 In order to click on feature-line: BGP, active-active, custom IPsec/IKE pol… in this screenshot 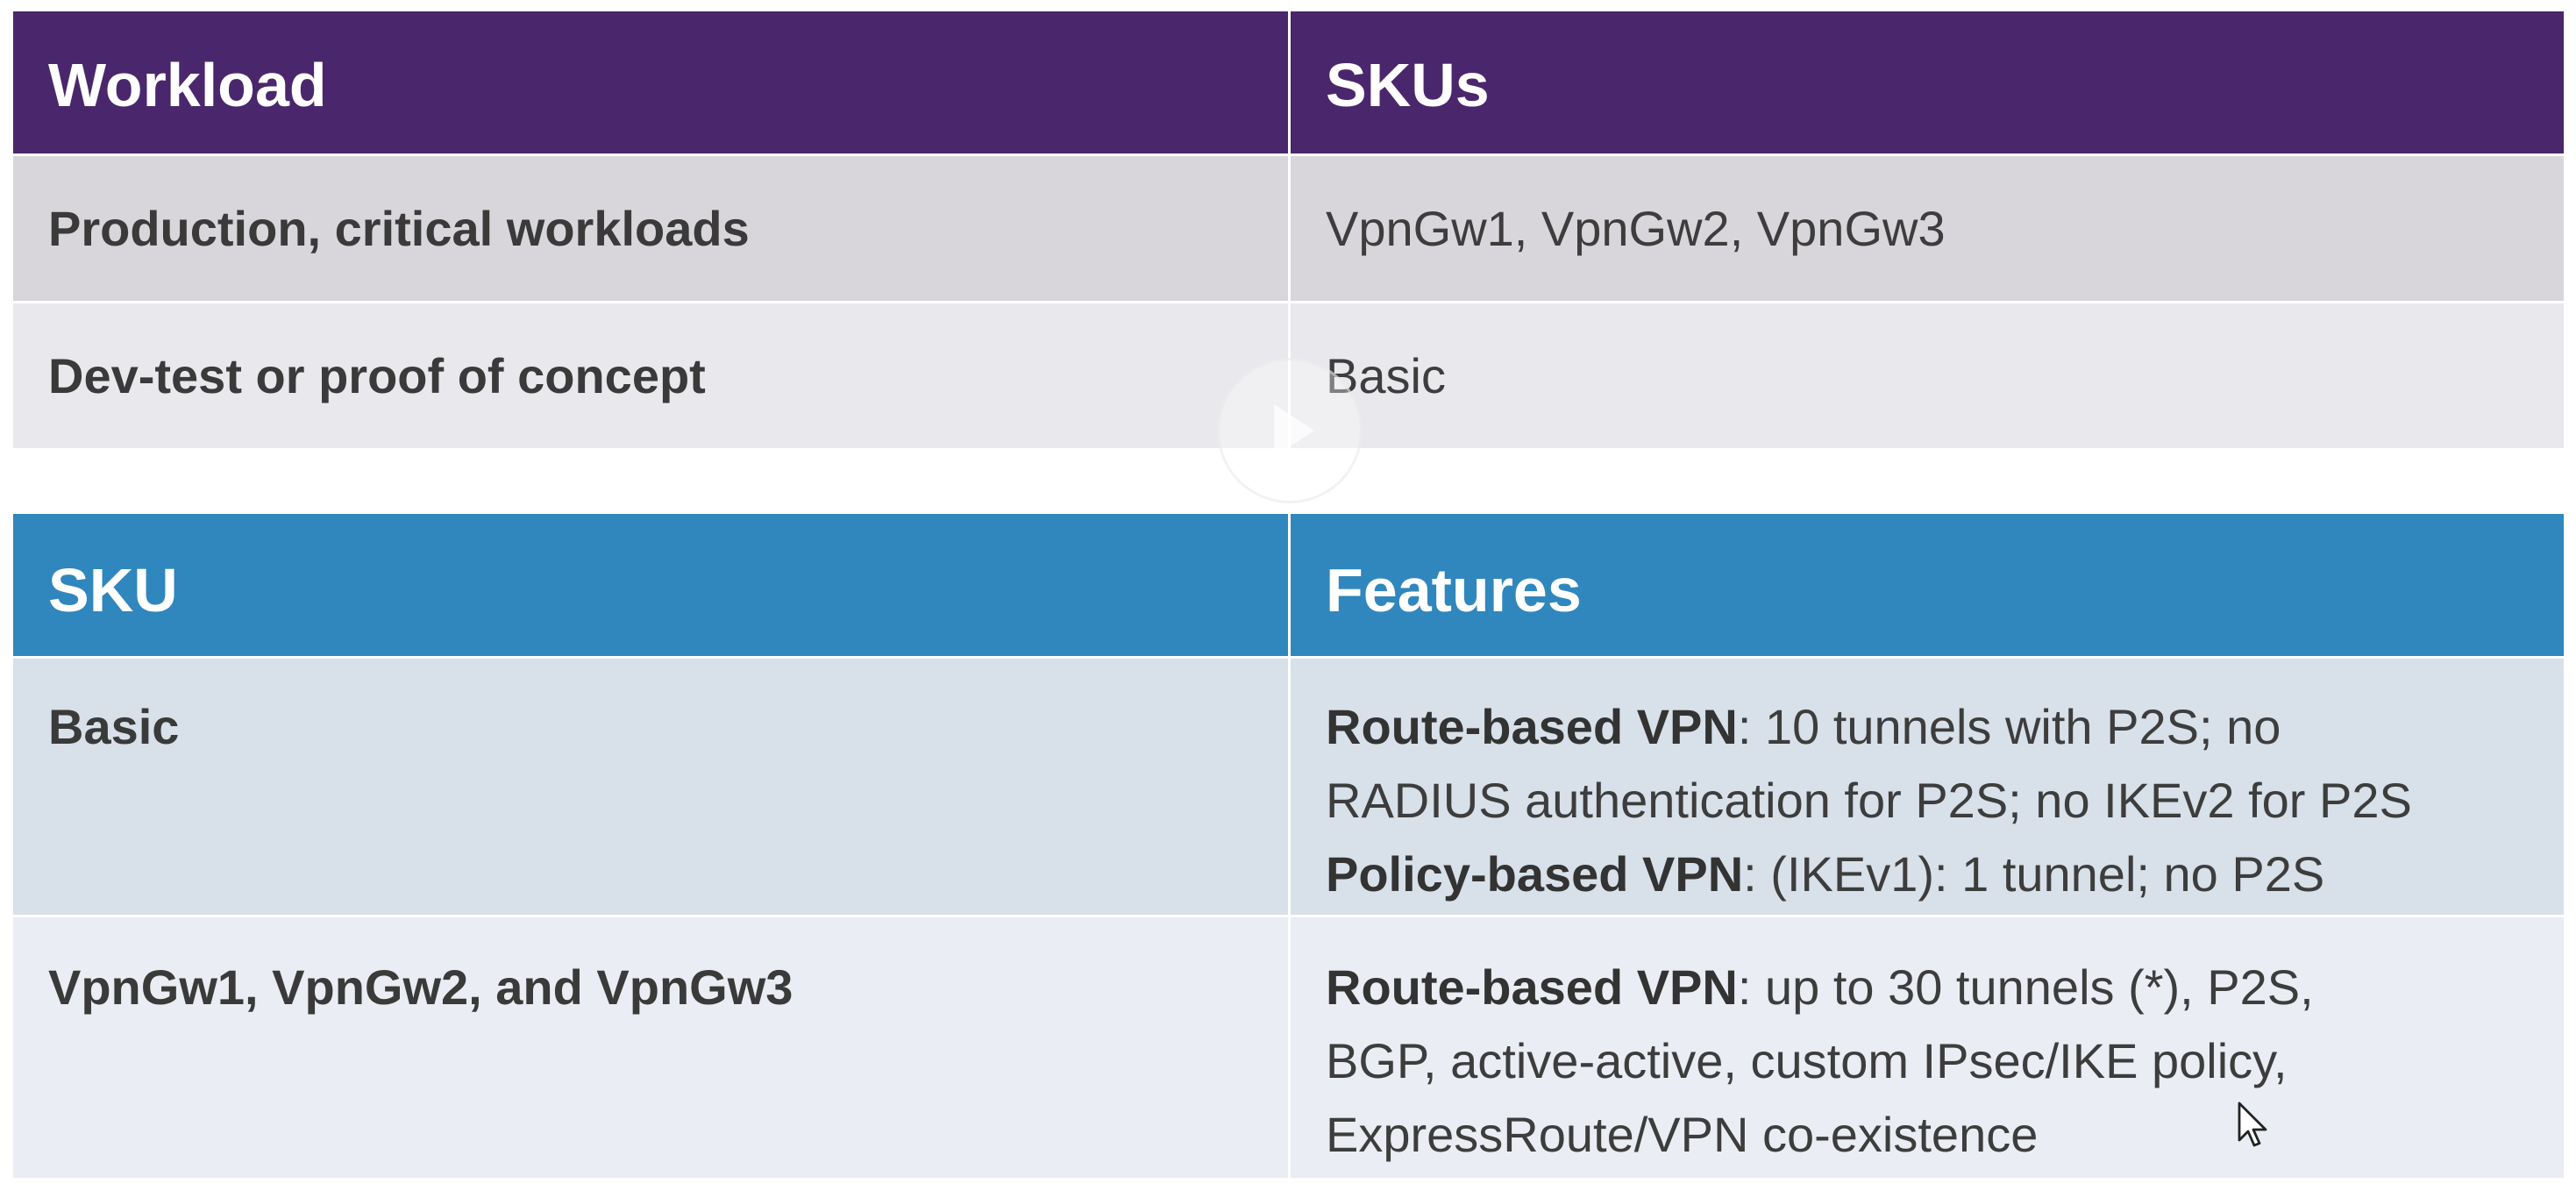, I will do `click(1945, 1061)`.